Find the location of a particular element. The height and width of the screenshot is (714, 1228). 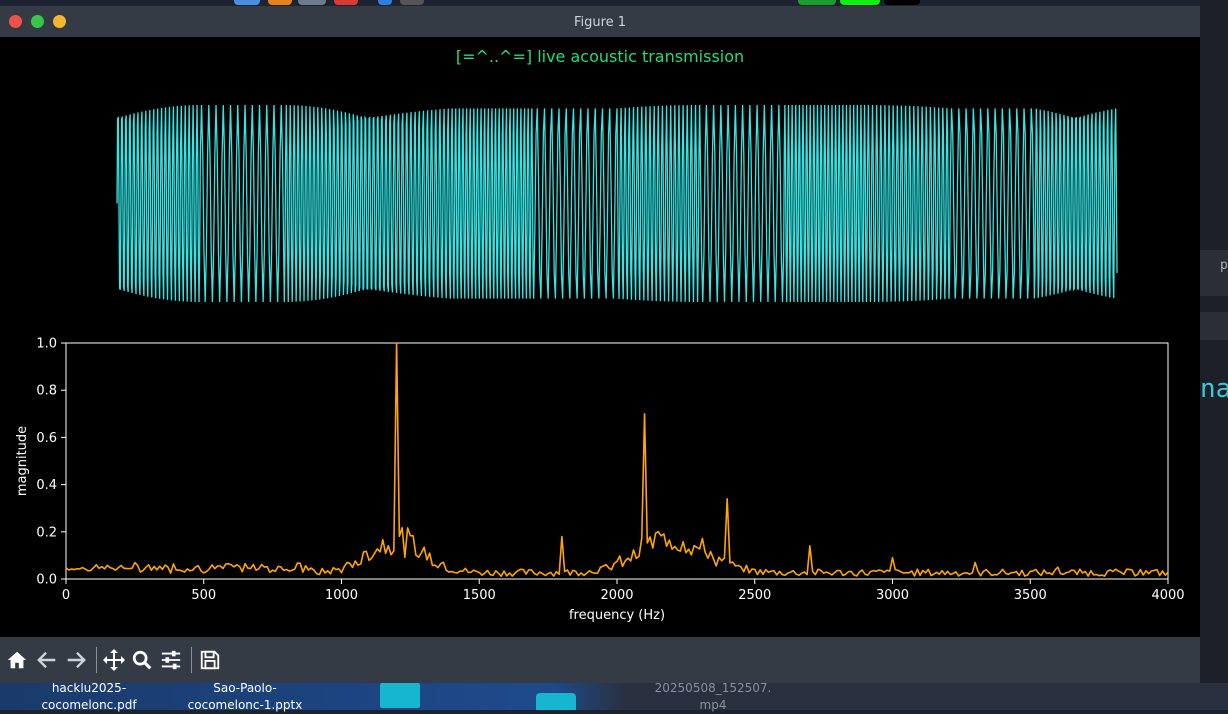

save-icon is located at coordinates (210, 660).